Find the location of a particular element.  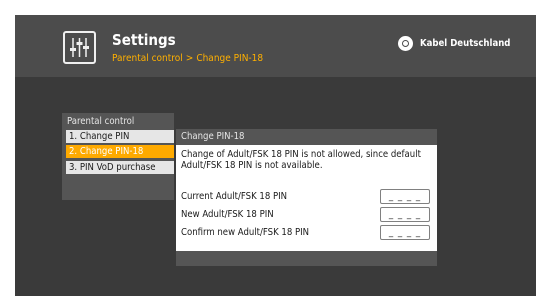

menu-item-change-pin: 1. Change PIN is located at coordinates (120, 136).